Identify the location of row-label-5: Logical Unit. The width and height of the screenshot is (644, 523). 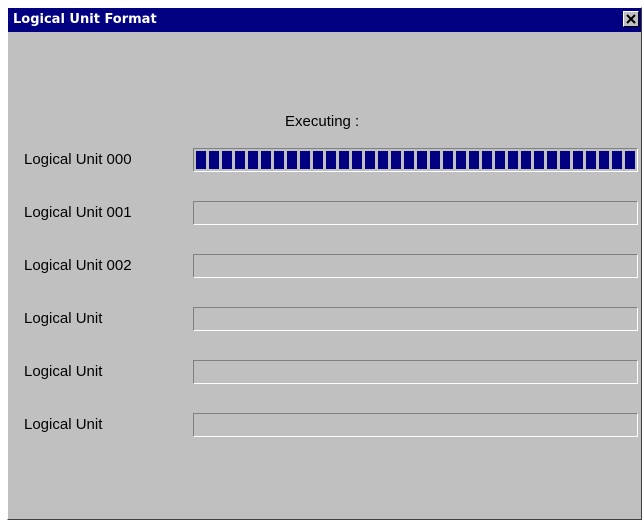
(63, 424).